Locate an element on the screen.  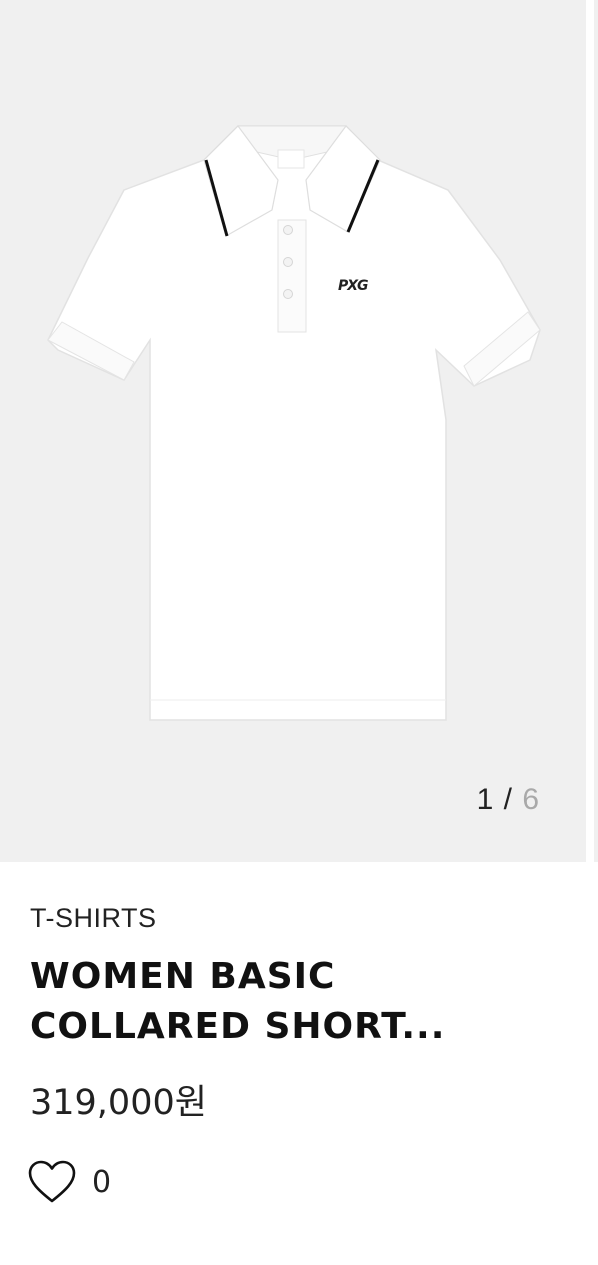
like-button: 0 is located at coordinates (69, 1182).